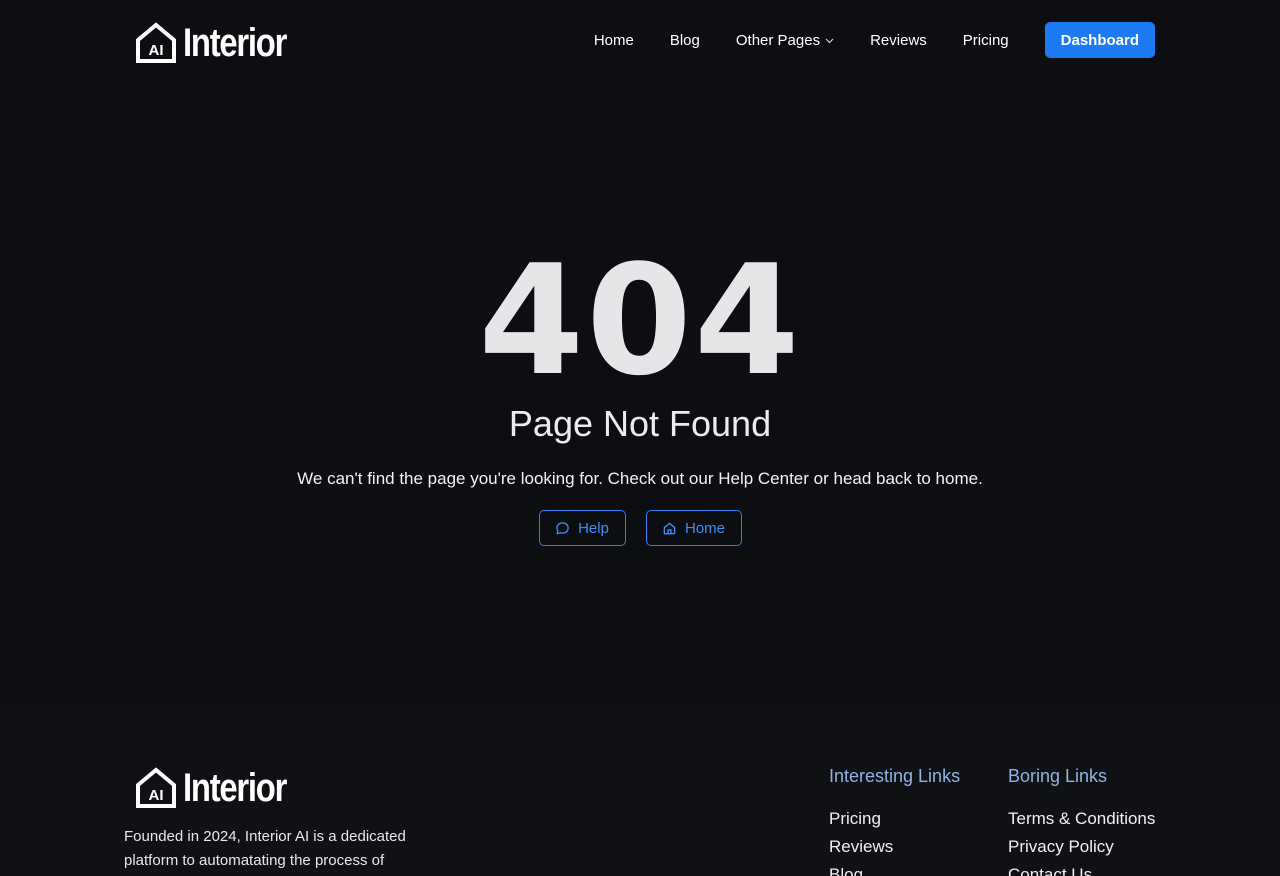 The image size is (1280, 876). Describe the element at coordinates (562, 528) in the screenshot. I see `chat-bubble-icon` at that location.